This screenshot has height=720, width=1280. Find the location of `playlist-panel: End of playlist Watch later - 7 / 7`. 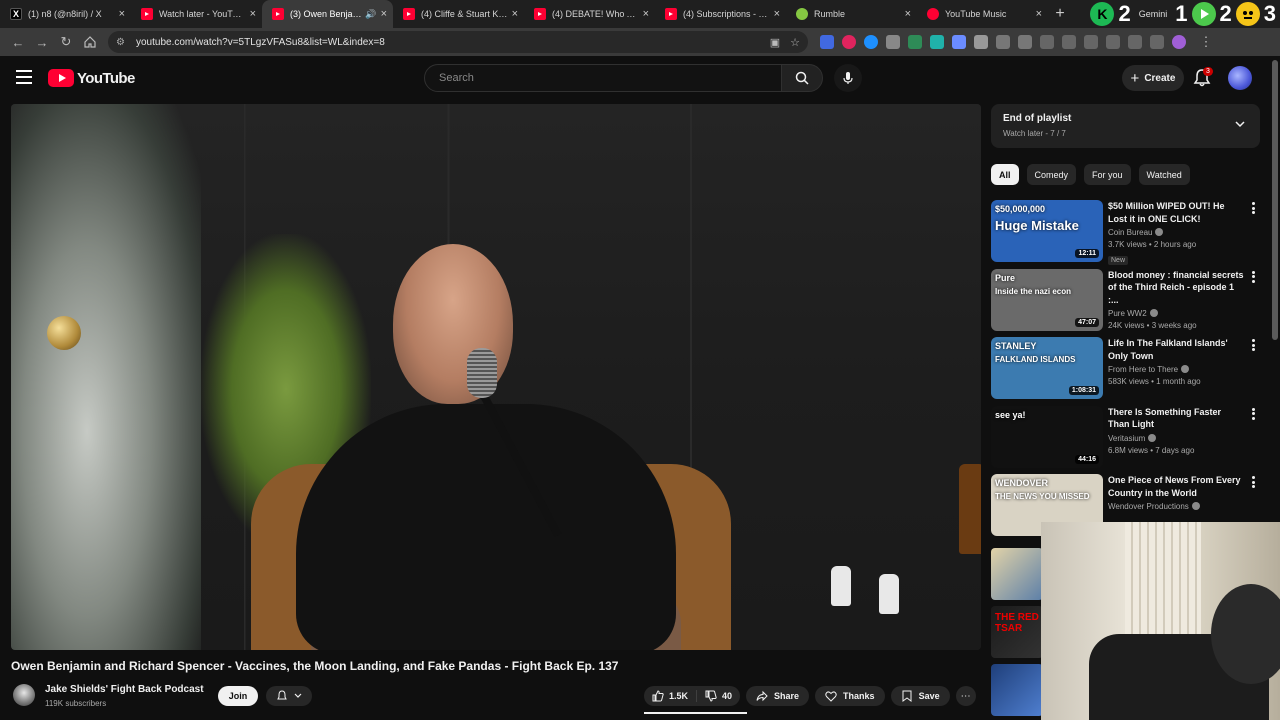

playlist-panel: End of playlist Watch later - 7 / 7 is located at coordinates (1125, 126).